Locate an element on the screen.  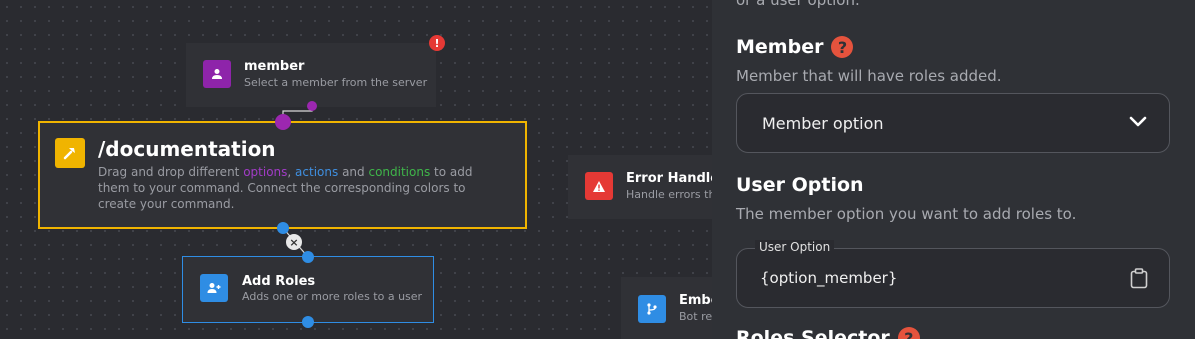
member-output-handle is located at coordinates (312, 106).